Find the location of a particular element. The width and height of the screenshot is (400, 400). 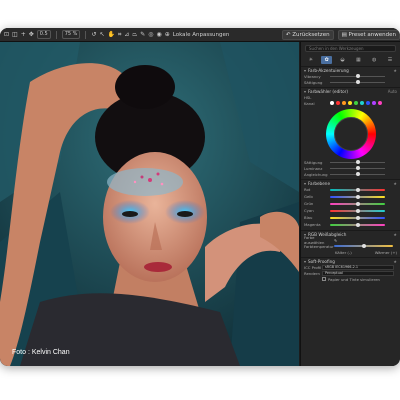

tab-geometry-icon: ▦ is located at coordinates (358, 60).